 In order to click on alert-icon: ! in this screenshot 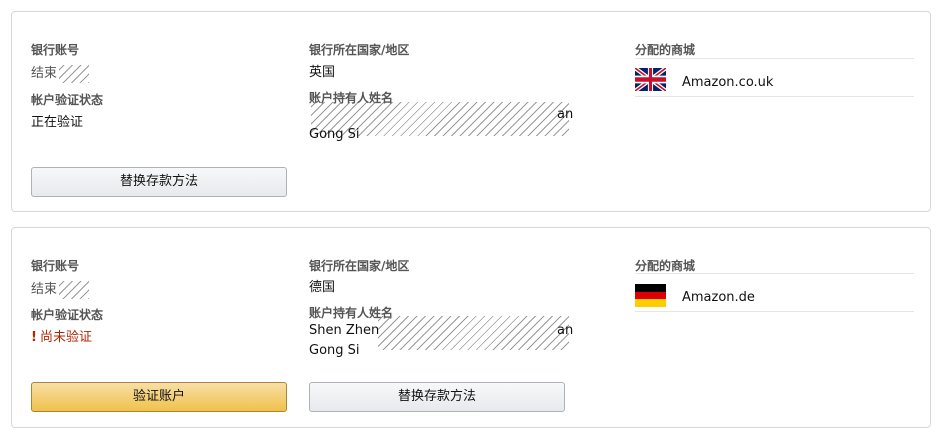, I will do `click(34, 337)`.